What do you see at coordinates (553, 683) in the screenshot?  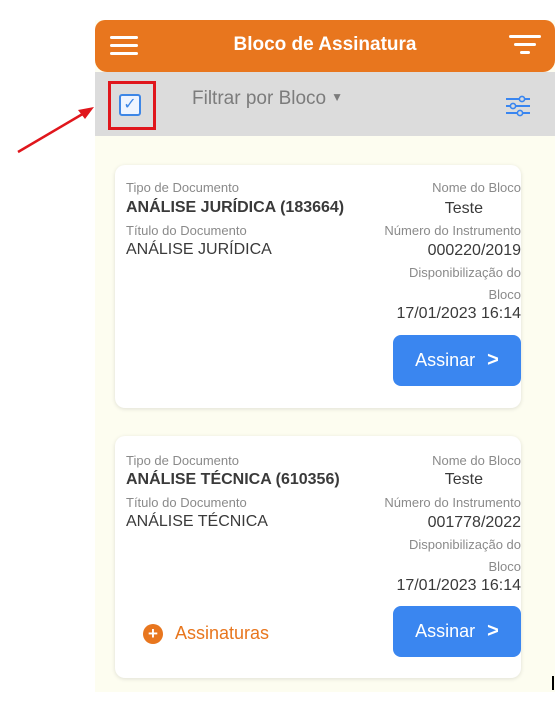 I see `text-cursor` at bounding box center [553, 683].